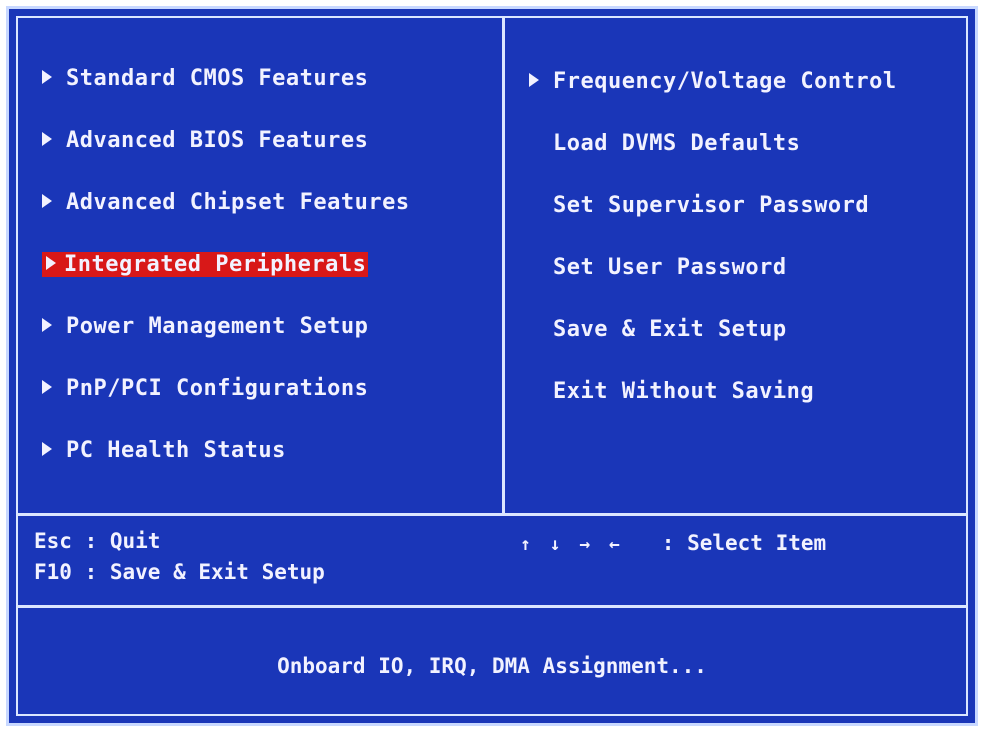 Image resolution: width=982 pixels, height=731 pixels. I want to click on menu-item-pnp-pci-configurations: PnP/PCI Configurations, so click(205, 389).